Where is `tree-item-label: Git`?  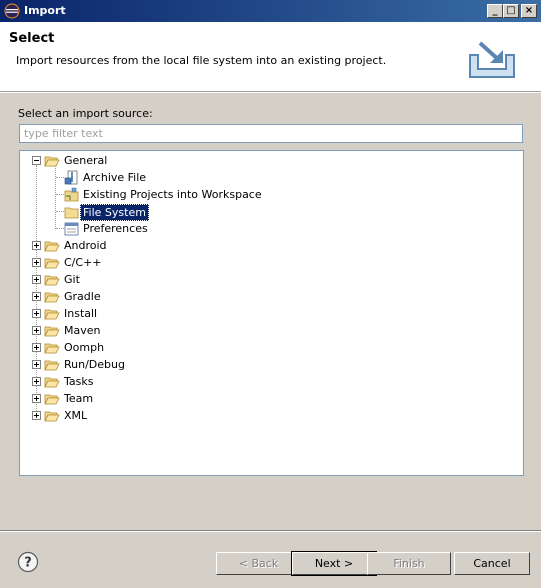
tree-item-label: Git is located at coordinates (72, 279).